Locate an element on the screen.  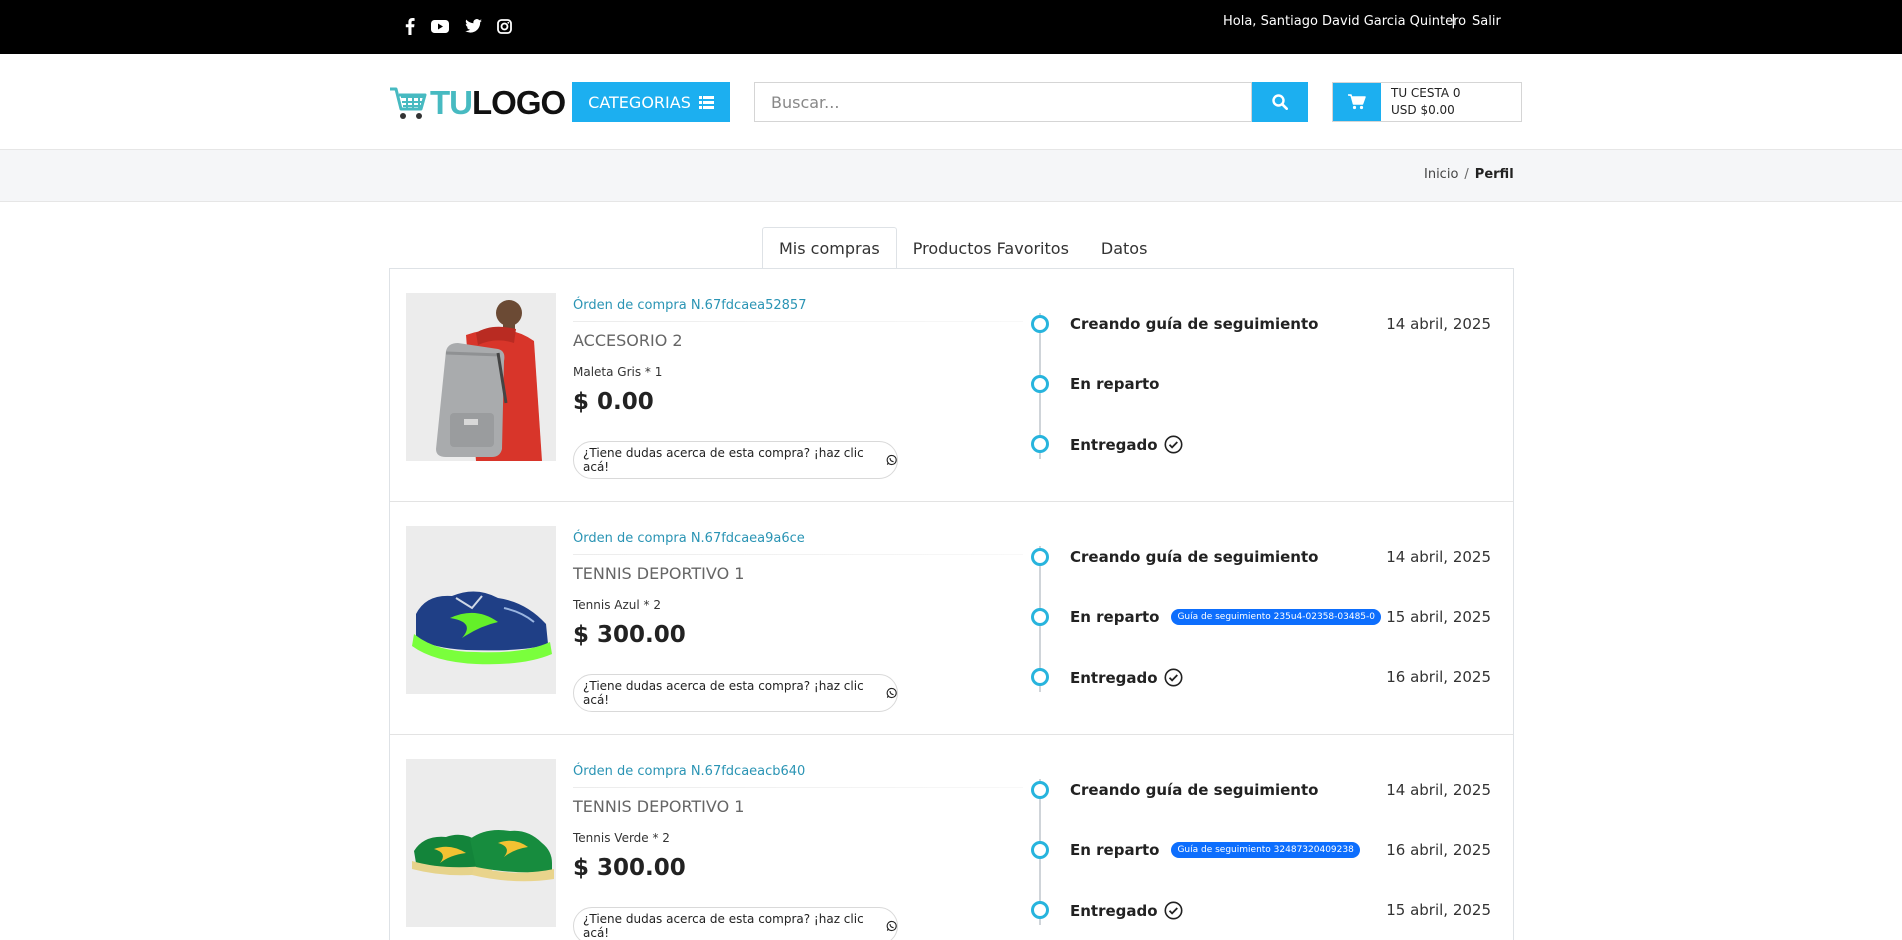
profile-tabs: Mis compras Productos Favoritos Datos is located at coordinates (962, 248).